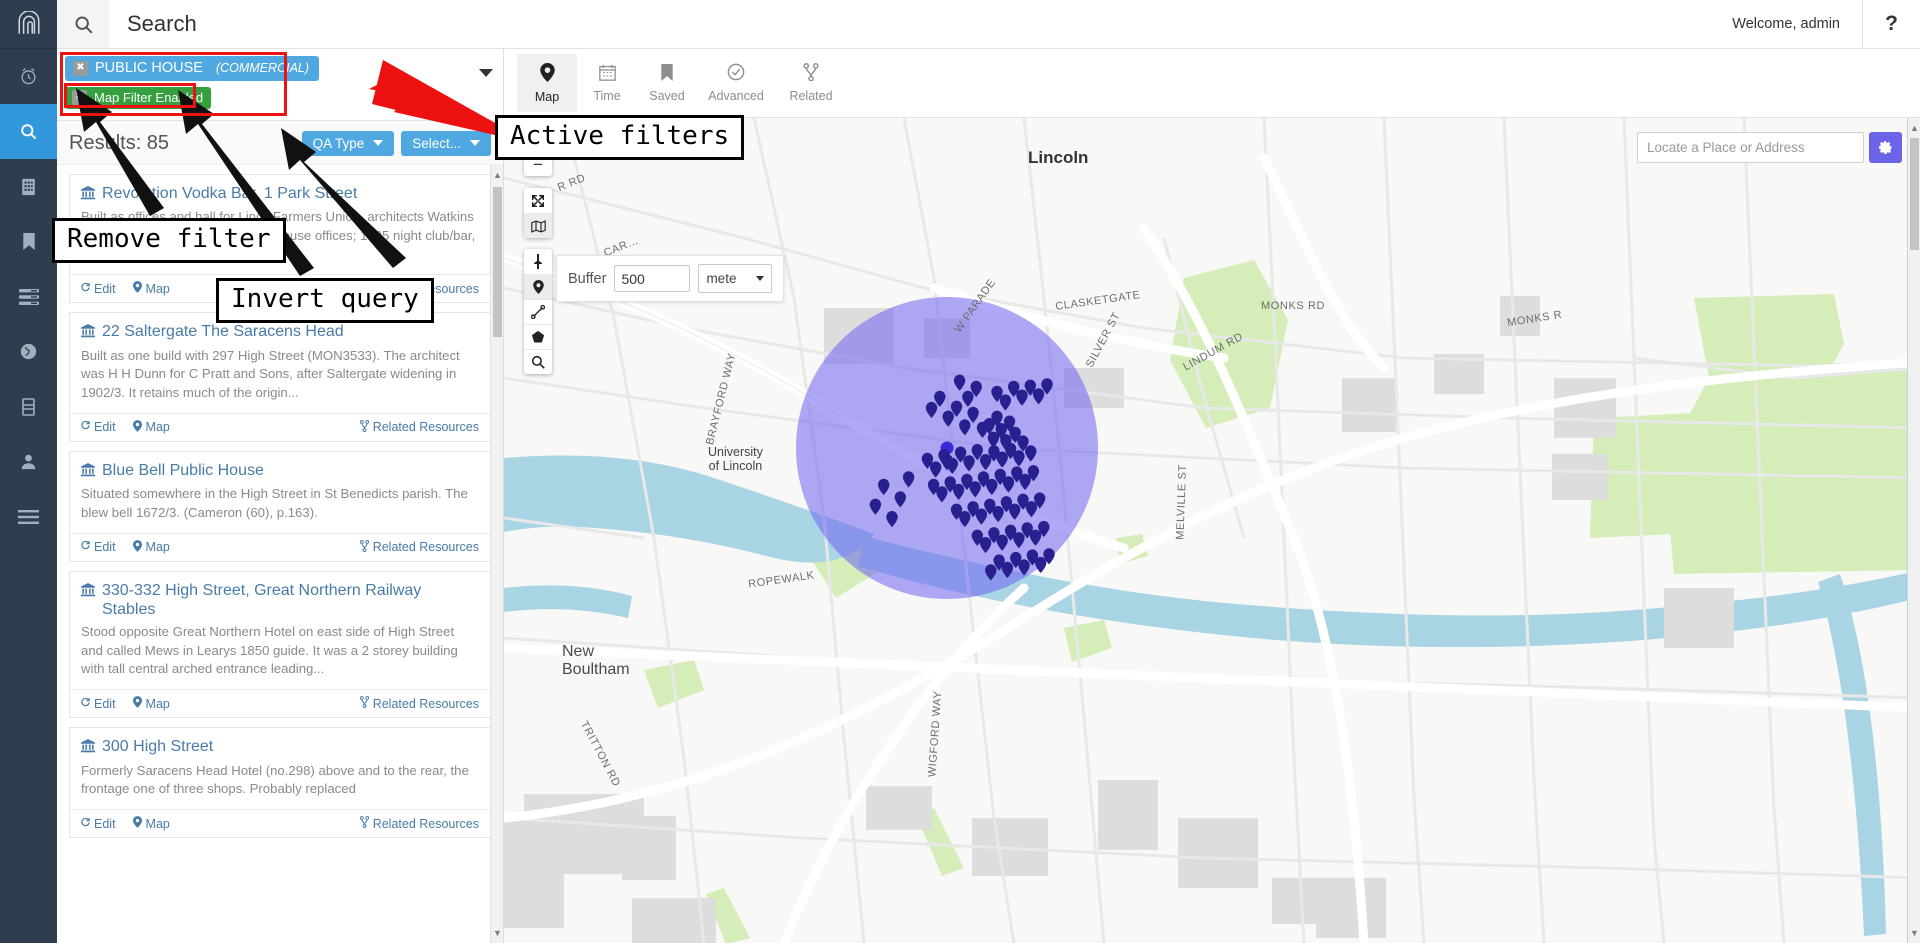 The height and width of the screenshot is (943, 1920). What do you see at coordinates (1885, 147) in the screenshot?
I see `gear-icon` at bounding box center [1885, 147].